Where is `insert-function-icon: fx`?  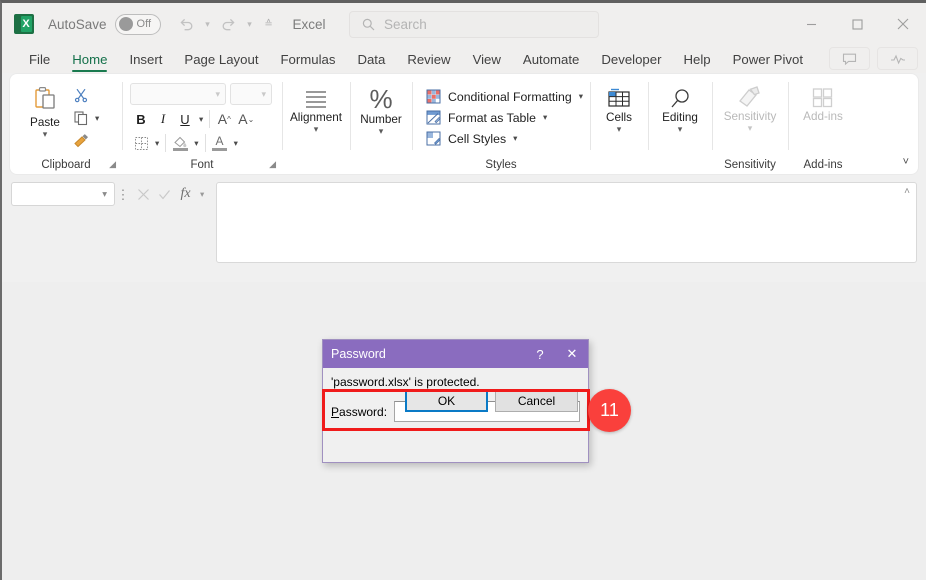
insert-function-icon: fx is located at coordinates (185, 194).